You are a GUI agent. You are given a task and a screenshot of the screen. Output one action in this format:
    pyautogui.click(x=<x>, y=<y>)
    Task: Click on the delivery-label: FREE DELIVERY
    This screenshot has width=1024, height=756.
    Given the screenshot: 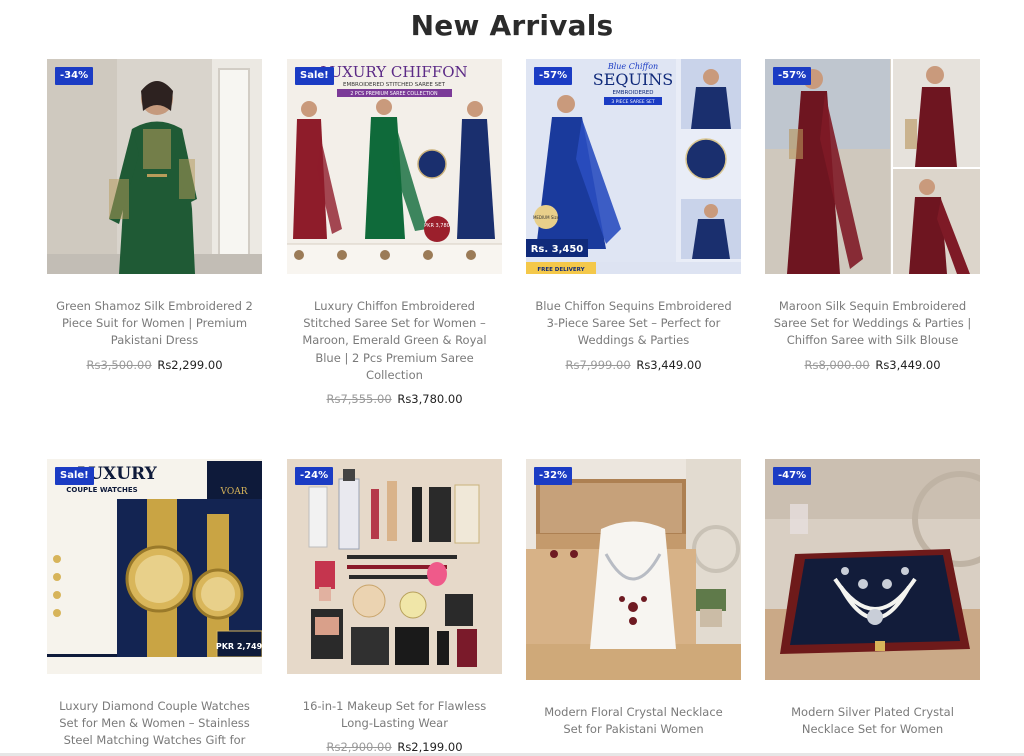 What is the action you would take?
    pyautogui.click(x=561, y=270)
    